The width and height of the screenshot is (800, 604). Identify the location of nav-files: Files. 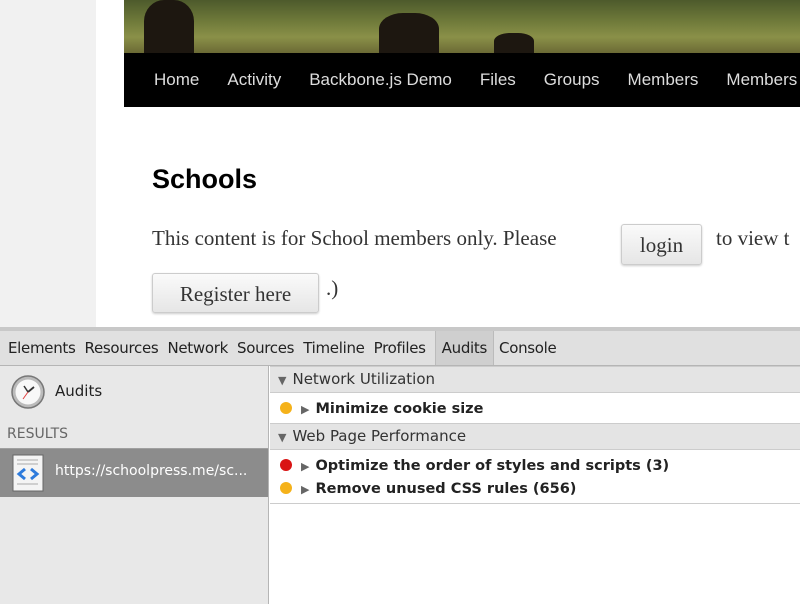
(498, 80).